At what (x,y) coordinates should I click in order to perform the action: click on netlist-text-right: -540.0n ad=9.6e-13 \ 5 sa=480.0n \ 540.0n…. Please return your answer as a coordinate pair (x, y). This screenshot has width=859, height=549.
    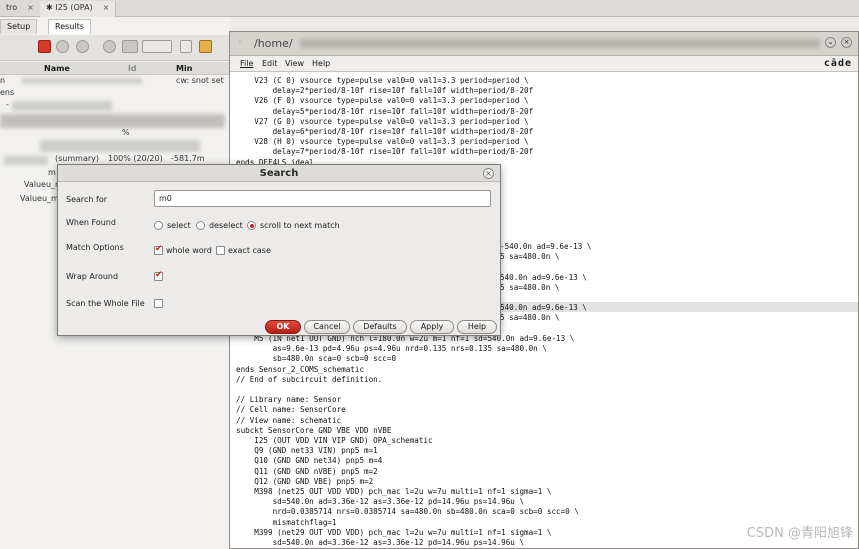
    Looking at the image, I should click on (545, 283).